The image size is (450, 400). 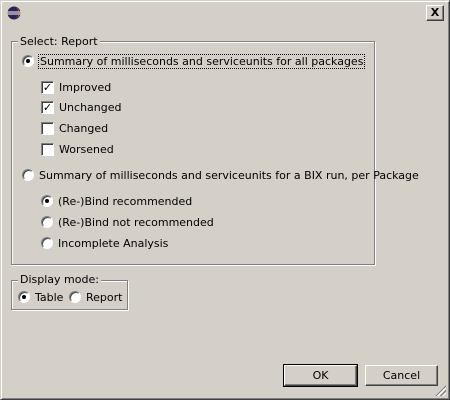 I want to click on checkbox-unchanged: ✓ Unchanged, so click(x=81, y=107).